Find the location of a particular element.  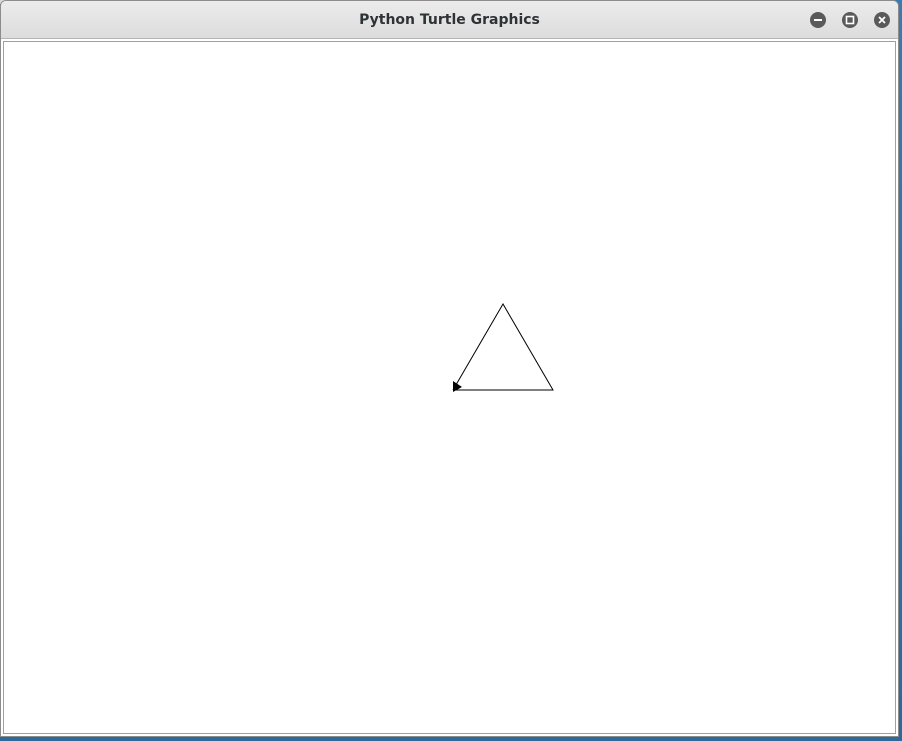

drawing-surface is located at coordinates (503, 347).